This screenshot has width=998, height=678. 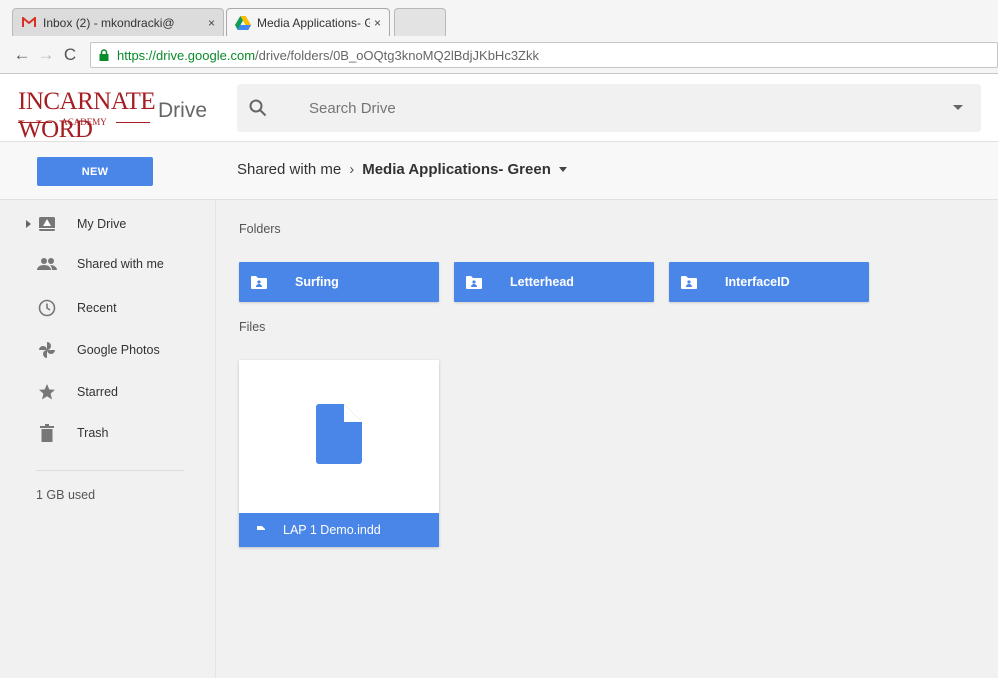 I want to click on my-drive-icon, so click(x=47, y=224).